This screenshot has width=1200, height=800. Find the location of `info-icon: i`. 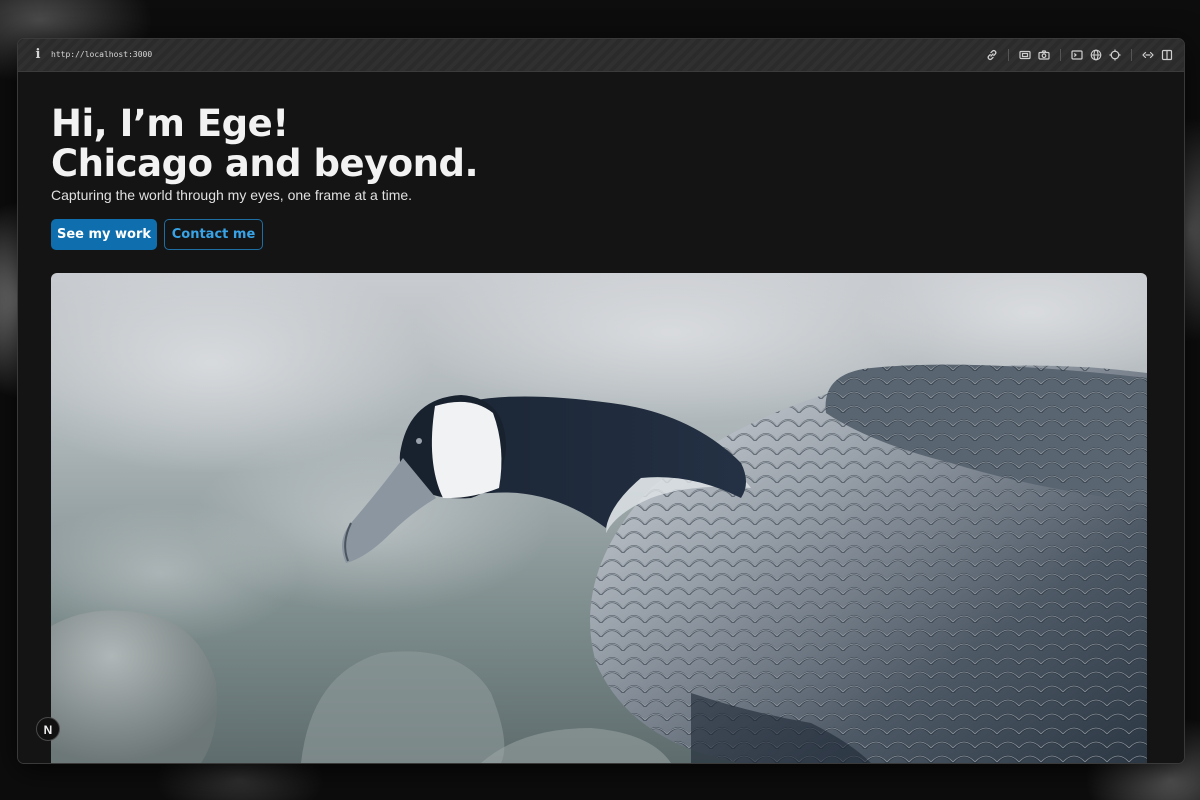

info-icon: i is located at coordinates (38, 55).